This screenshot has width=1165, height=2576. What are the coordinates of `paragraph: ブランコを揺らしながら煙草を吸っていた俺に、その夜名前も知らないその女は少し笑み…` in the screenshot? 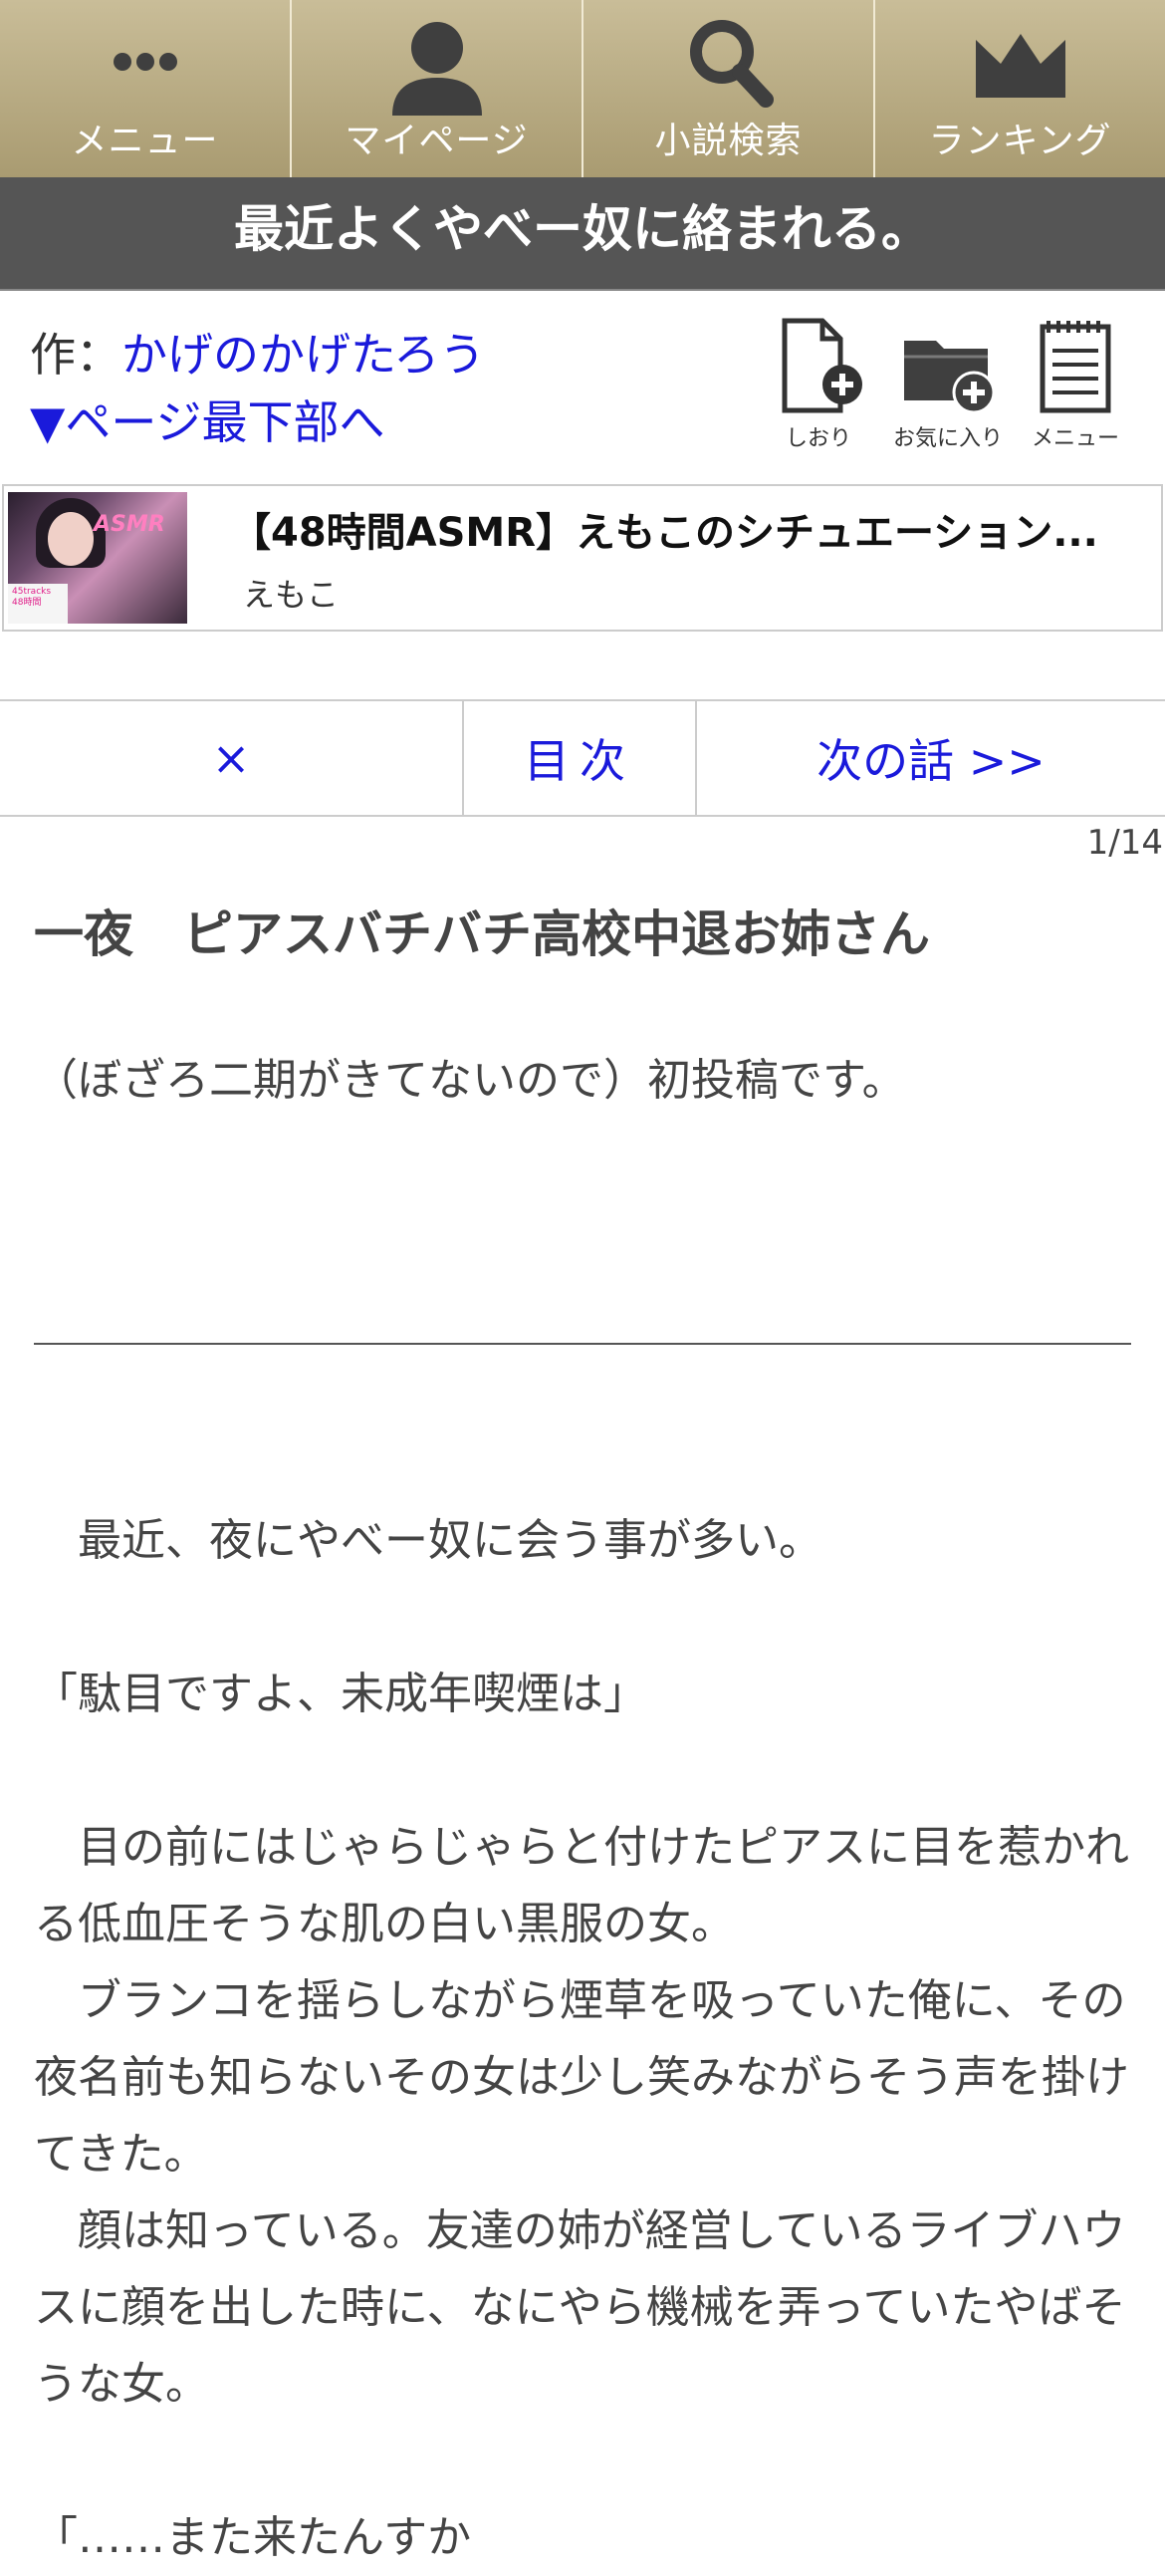 It's located at (581, 2077).